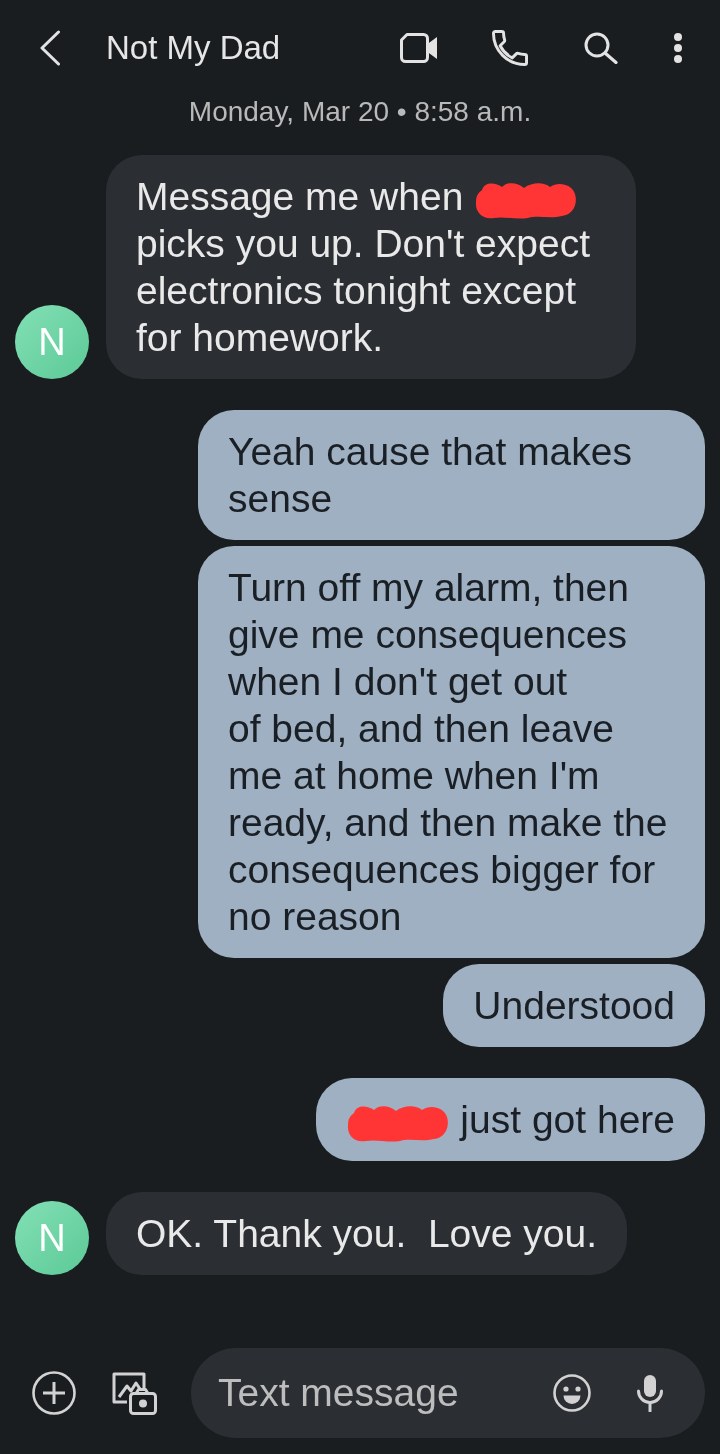 This screenshot has width=720, height=1454. Describe the element at coordinates (385, 1393) in the screenshot. I see `message-input: Text message` at that location.